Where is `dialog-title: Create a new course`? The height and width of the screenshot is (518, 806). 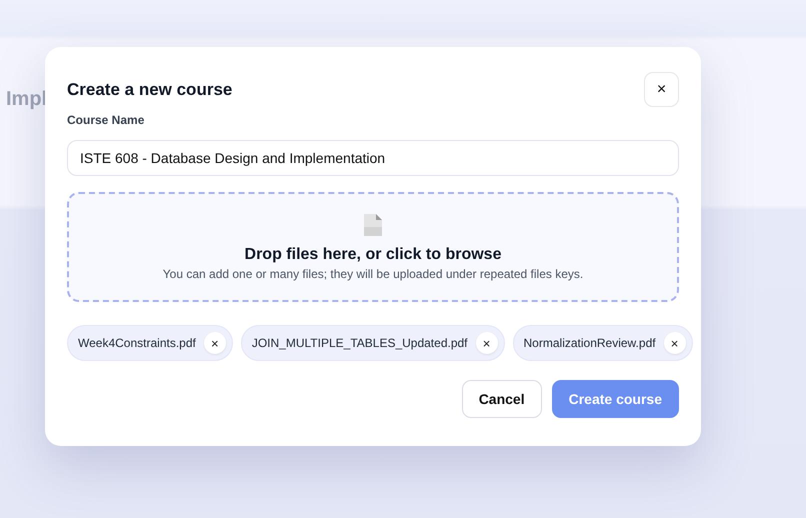
dialog-title: Create a new course is located at coordinates (149, 90).